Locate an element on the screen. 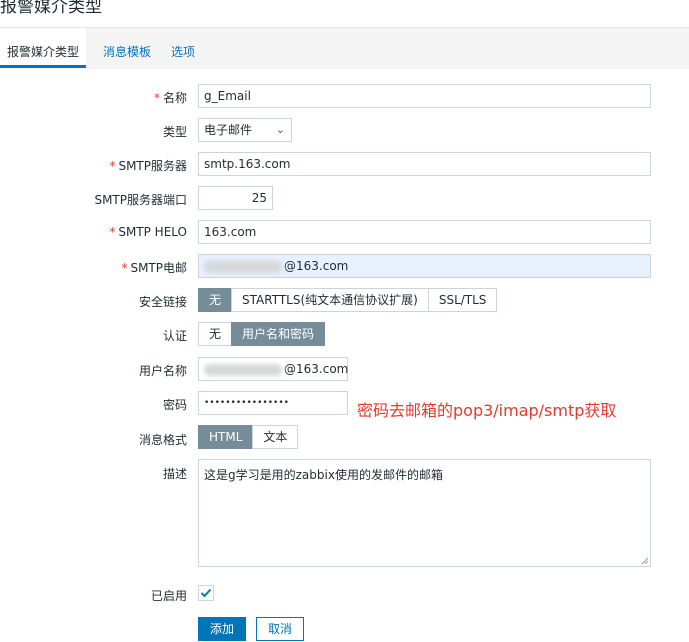 Image resolution: width=689 pixels, height=642 pixels. description-label: 描述 is located at coordinates (174, 474).